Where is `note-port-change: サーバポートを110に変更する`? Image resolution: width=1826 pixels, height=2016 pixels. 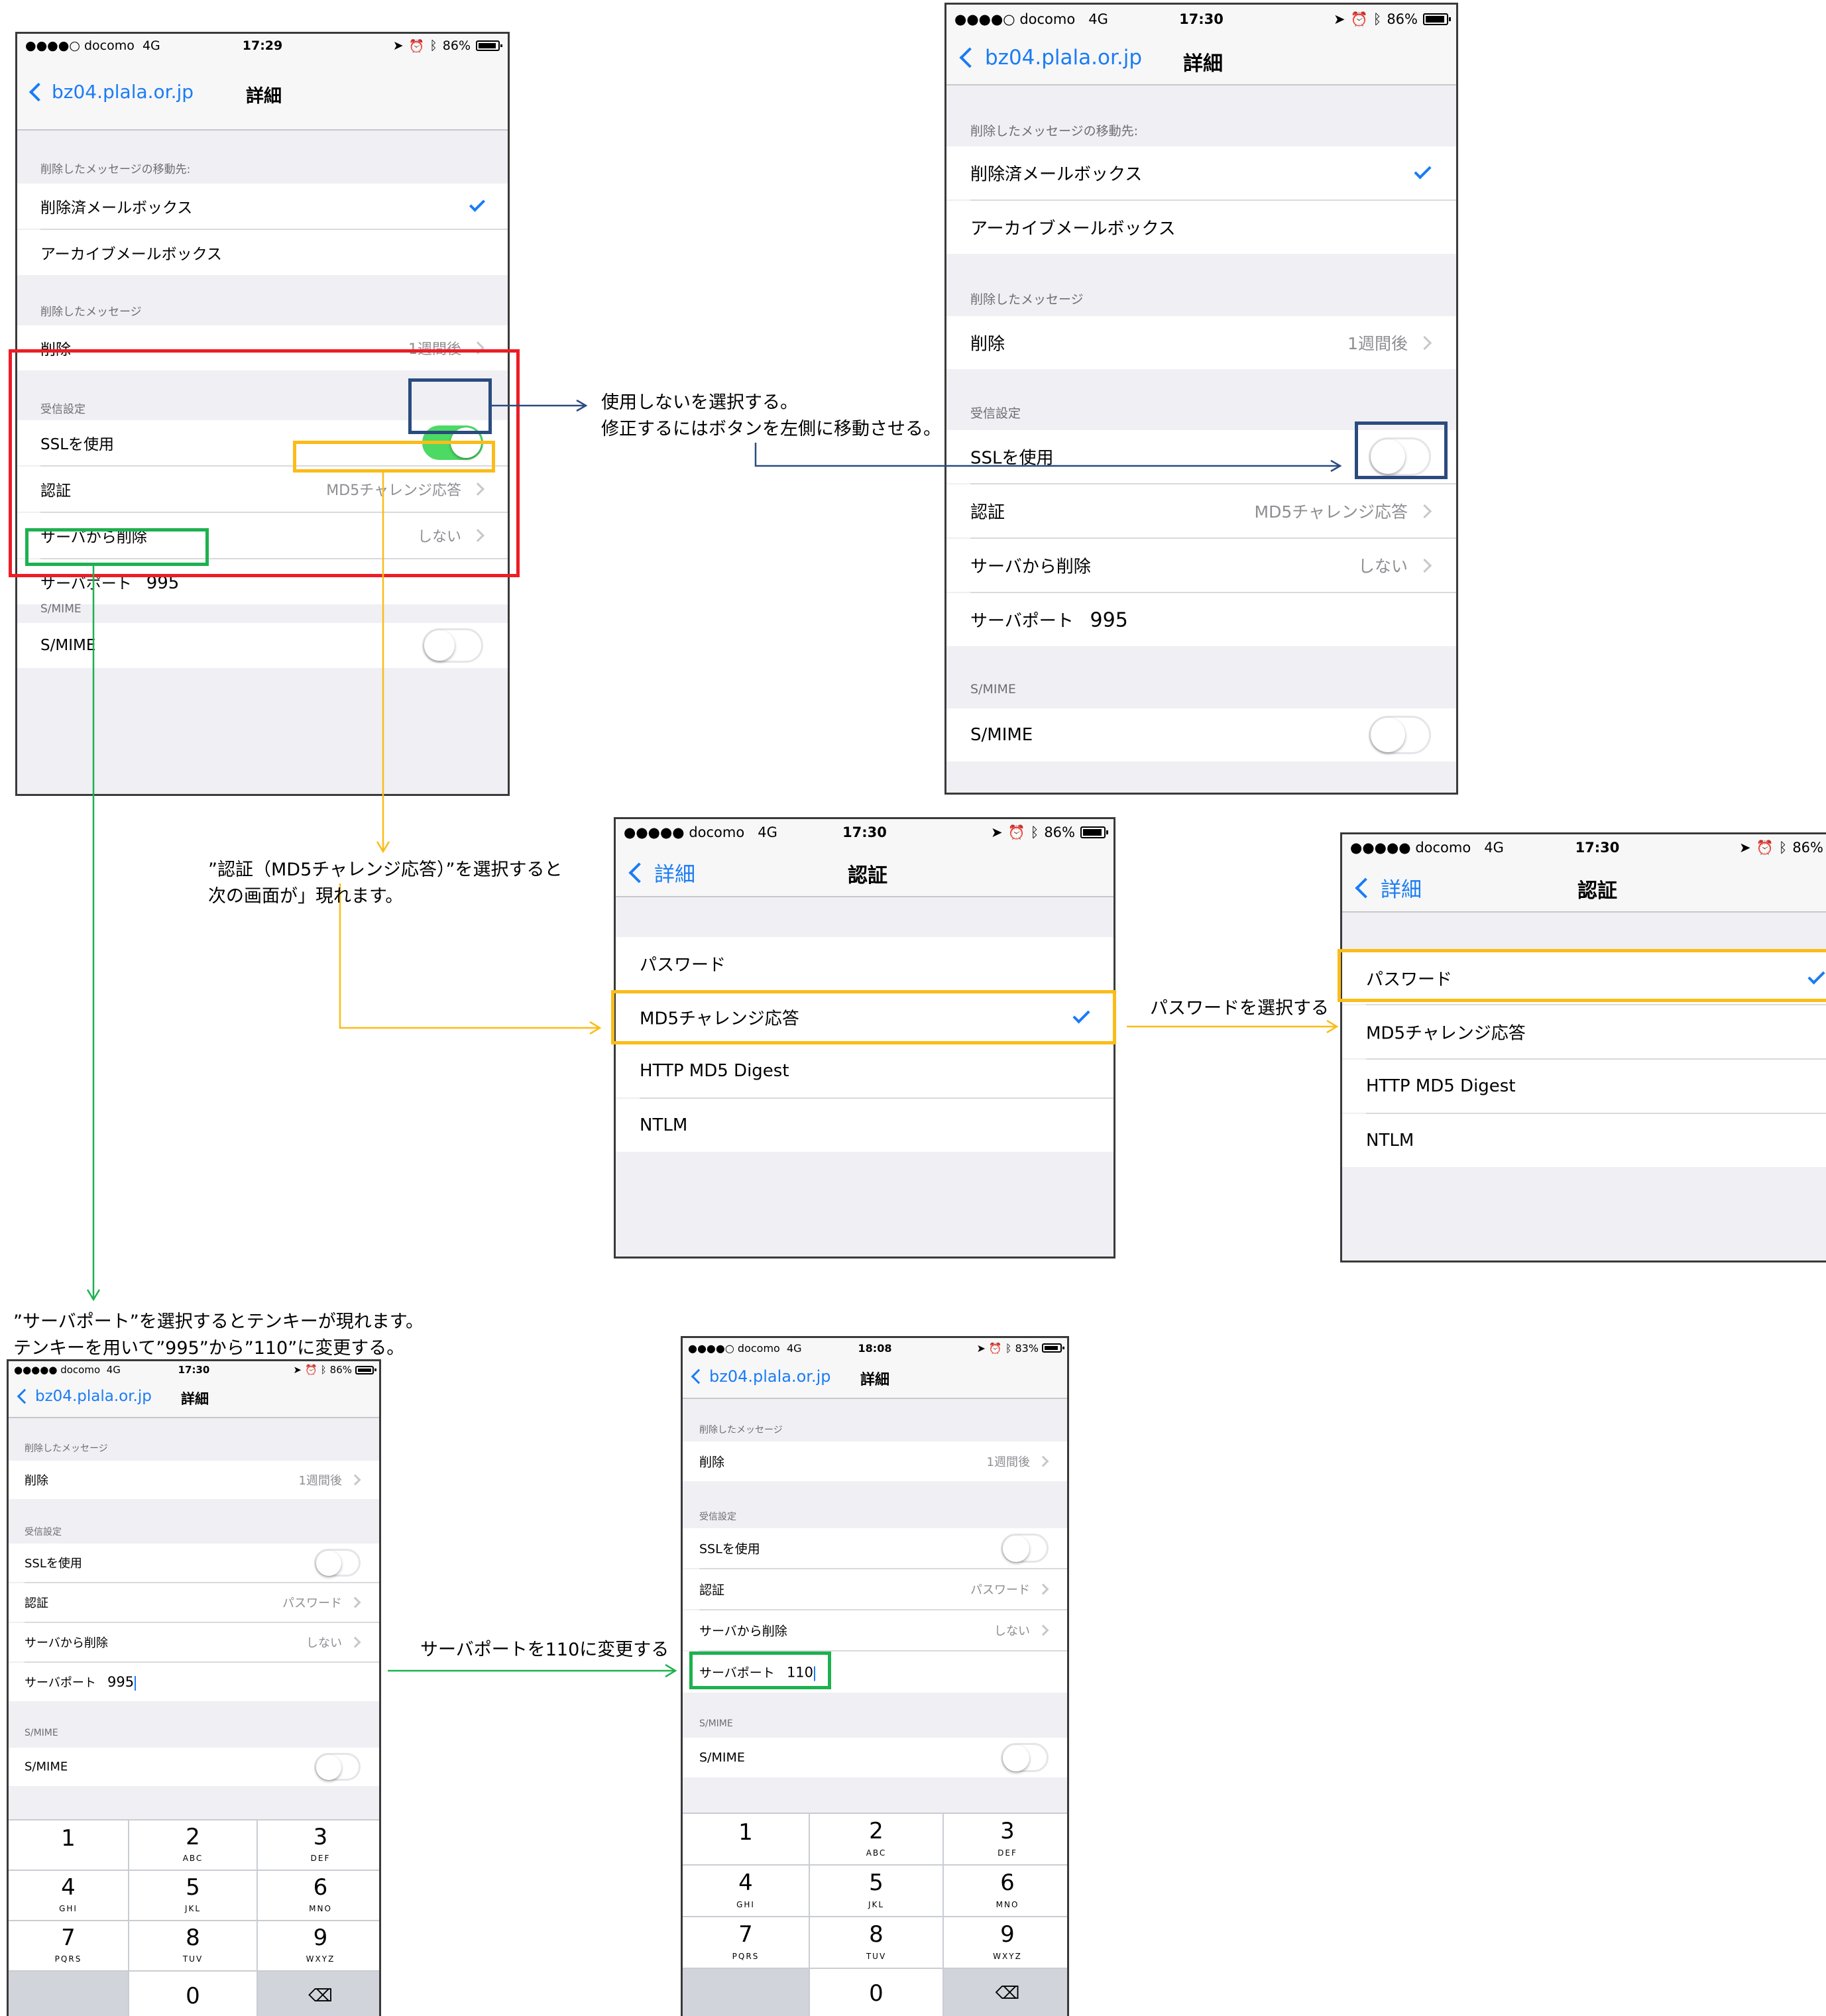
note-port-change: サーバポートを110に変更する is located at coordinates (544, 1650).